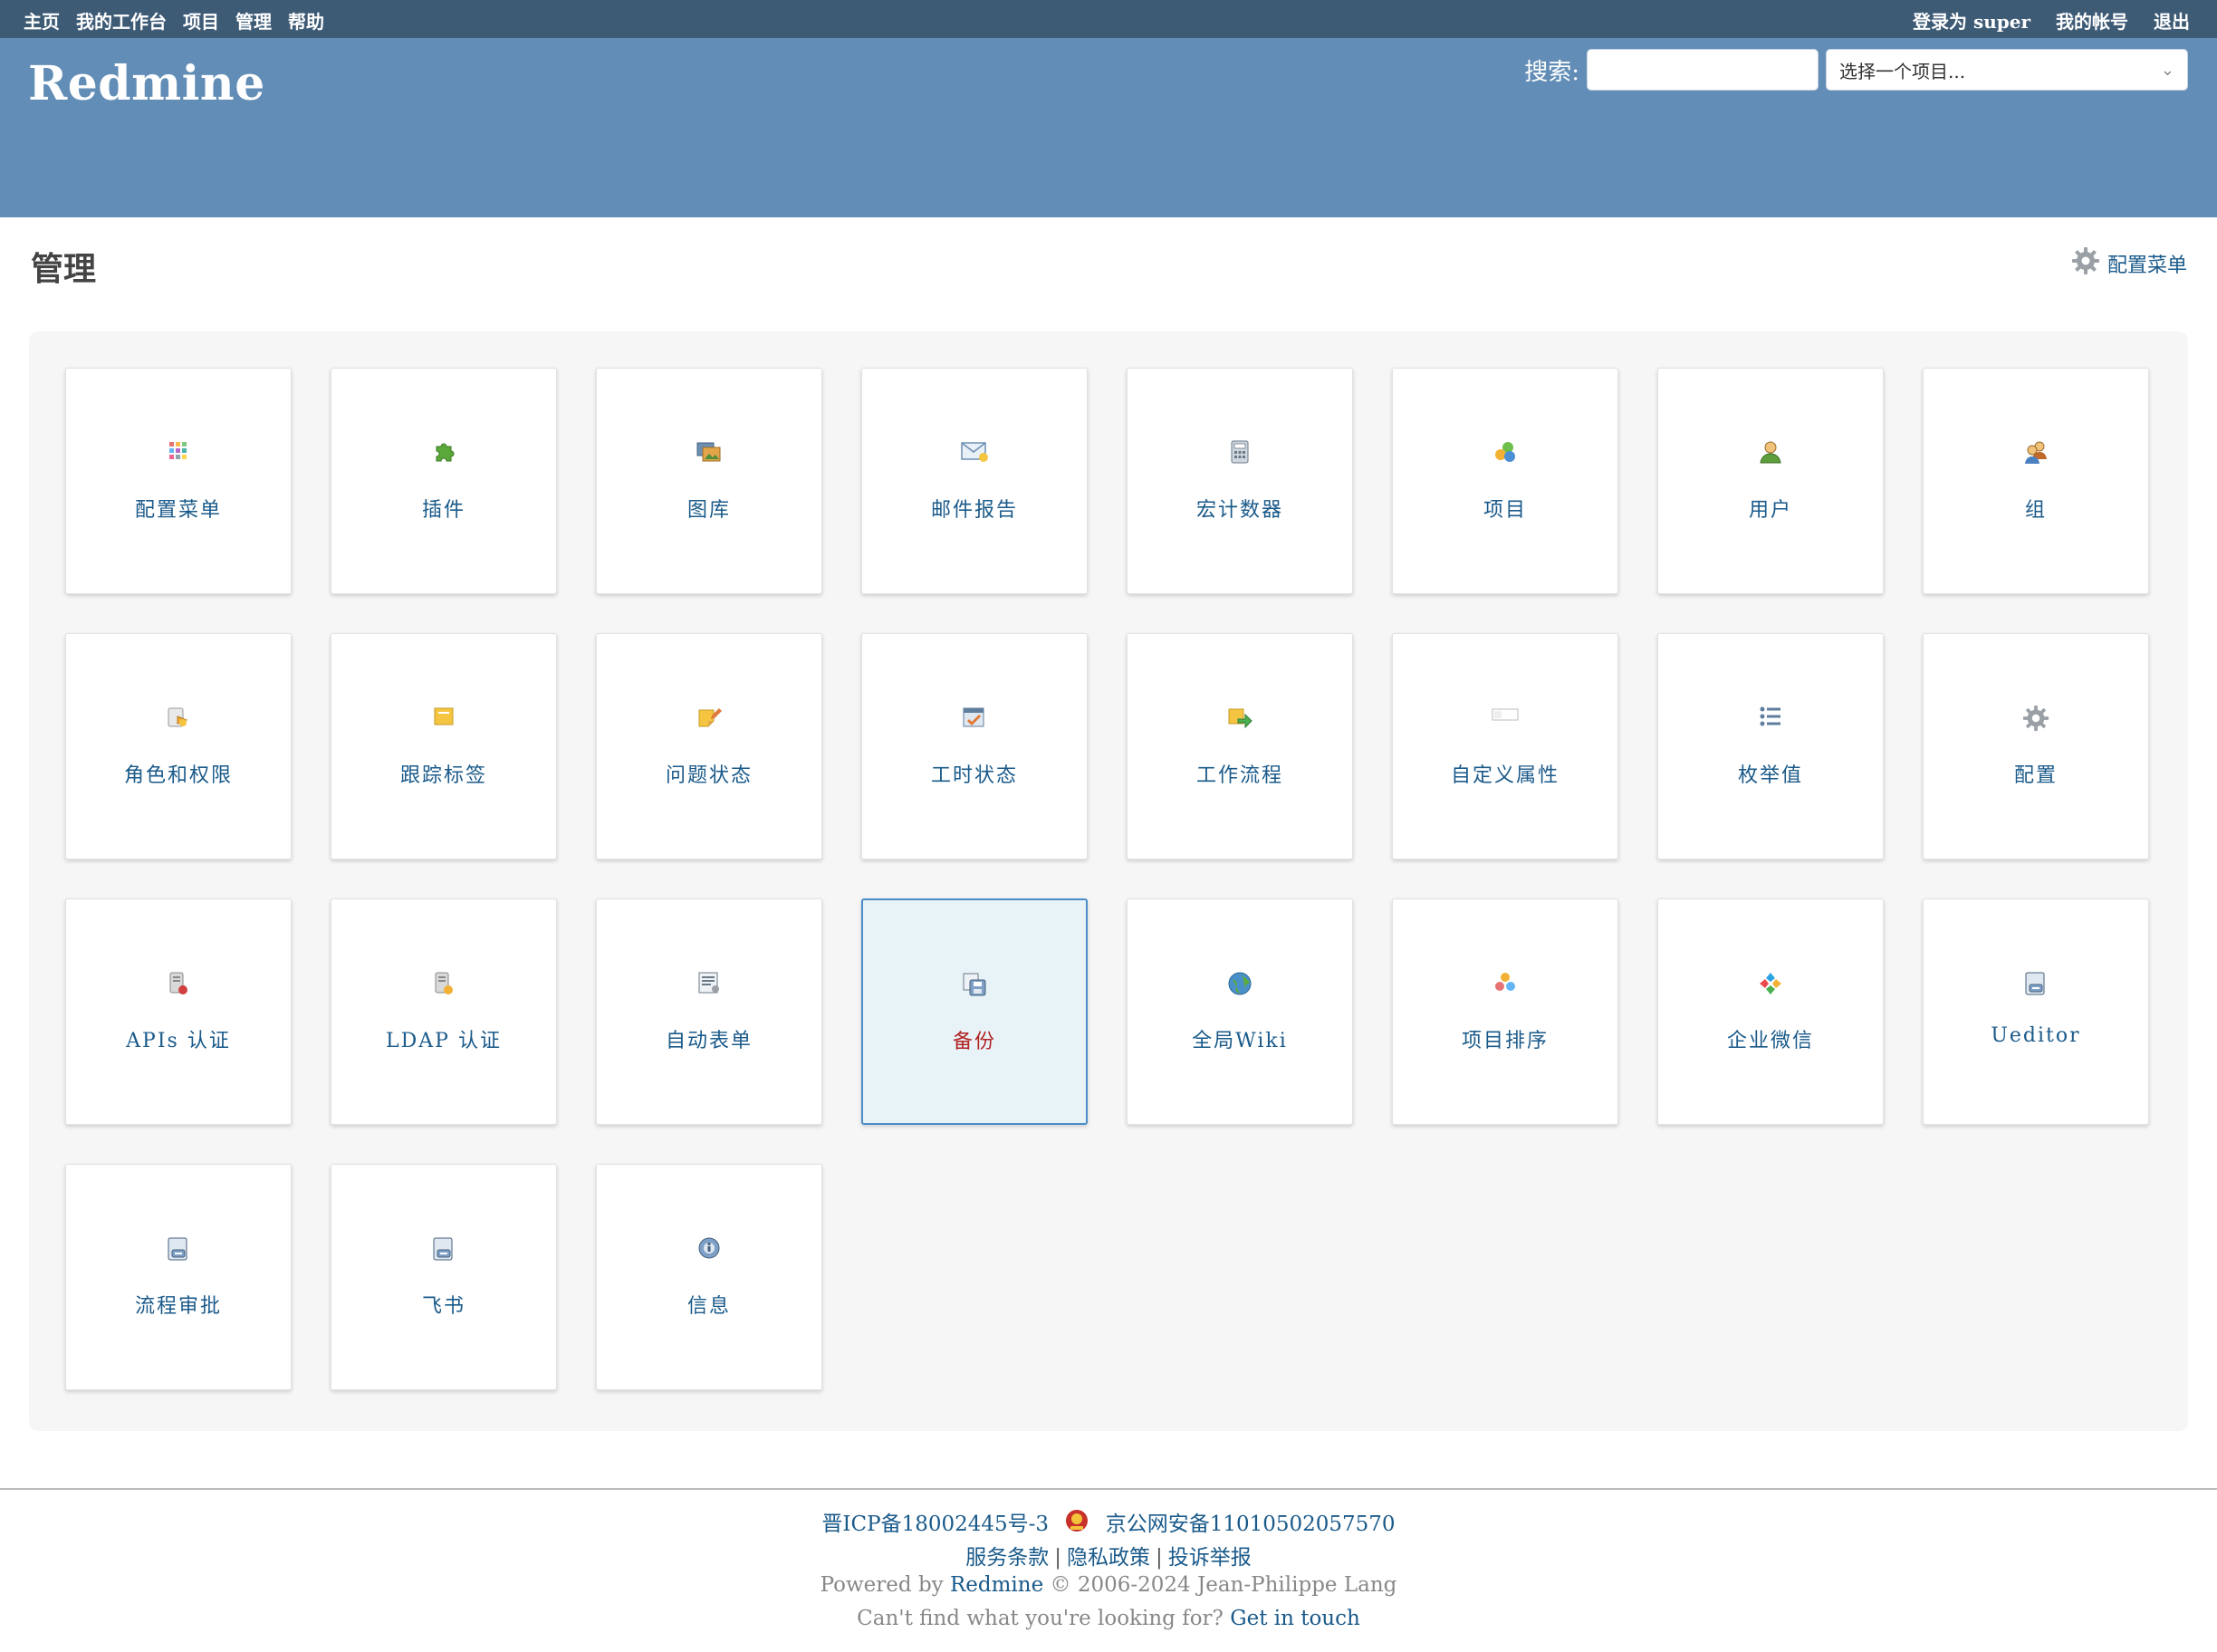 This screenshot has height=1652, width=2217. Describe the element at coordinates (179, 1277) in the screenshot. I see `admin-tile: 流程审批` at that location.